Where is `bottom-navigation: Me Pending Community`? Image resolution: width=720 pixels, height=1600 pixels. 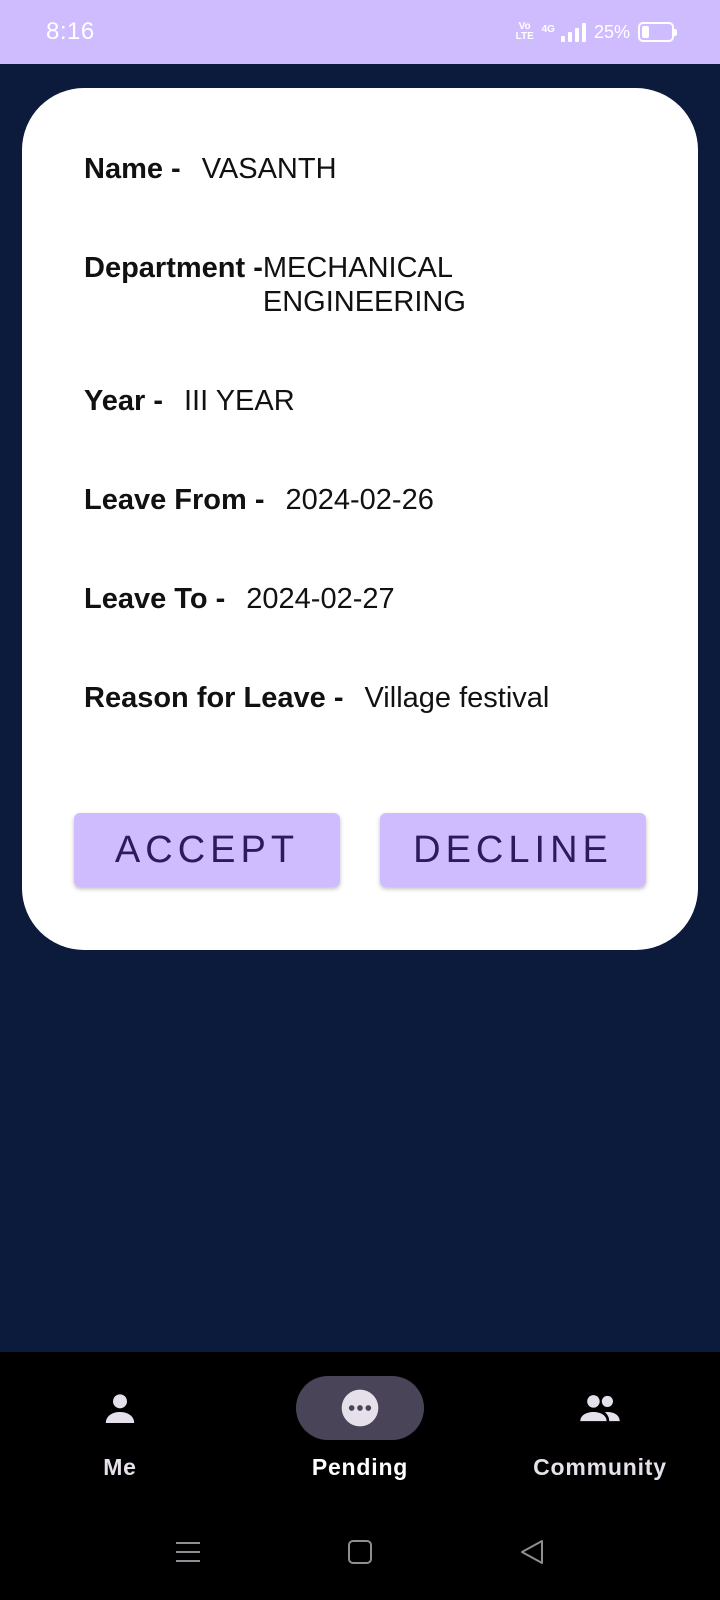
bottom-navigation: Me Pending Community is located at coordinates (360, 1427).